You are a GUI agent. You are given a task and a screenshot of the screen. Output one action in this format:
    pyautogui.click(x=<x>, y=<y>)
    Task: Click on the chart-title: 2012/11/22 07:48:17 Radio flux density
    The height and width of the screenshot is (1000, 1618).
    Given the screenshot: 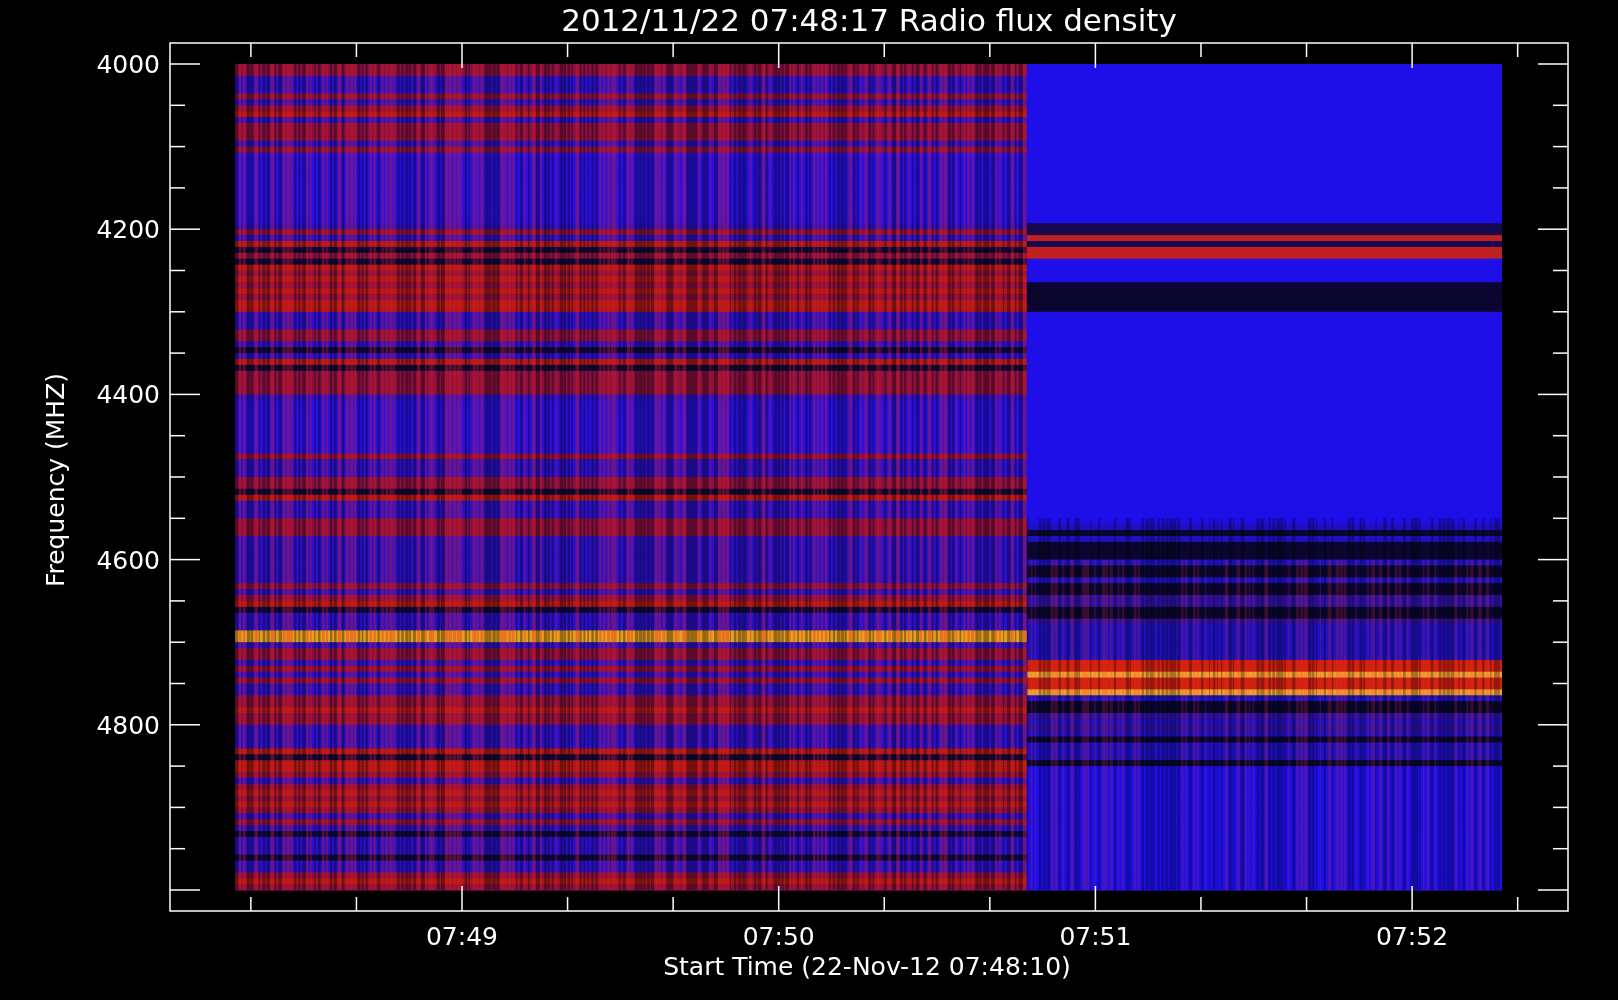 What is the action you would take?
    pyautogui.click(x=869, y=20)
    